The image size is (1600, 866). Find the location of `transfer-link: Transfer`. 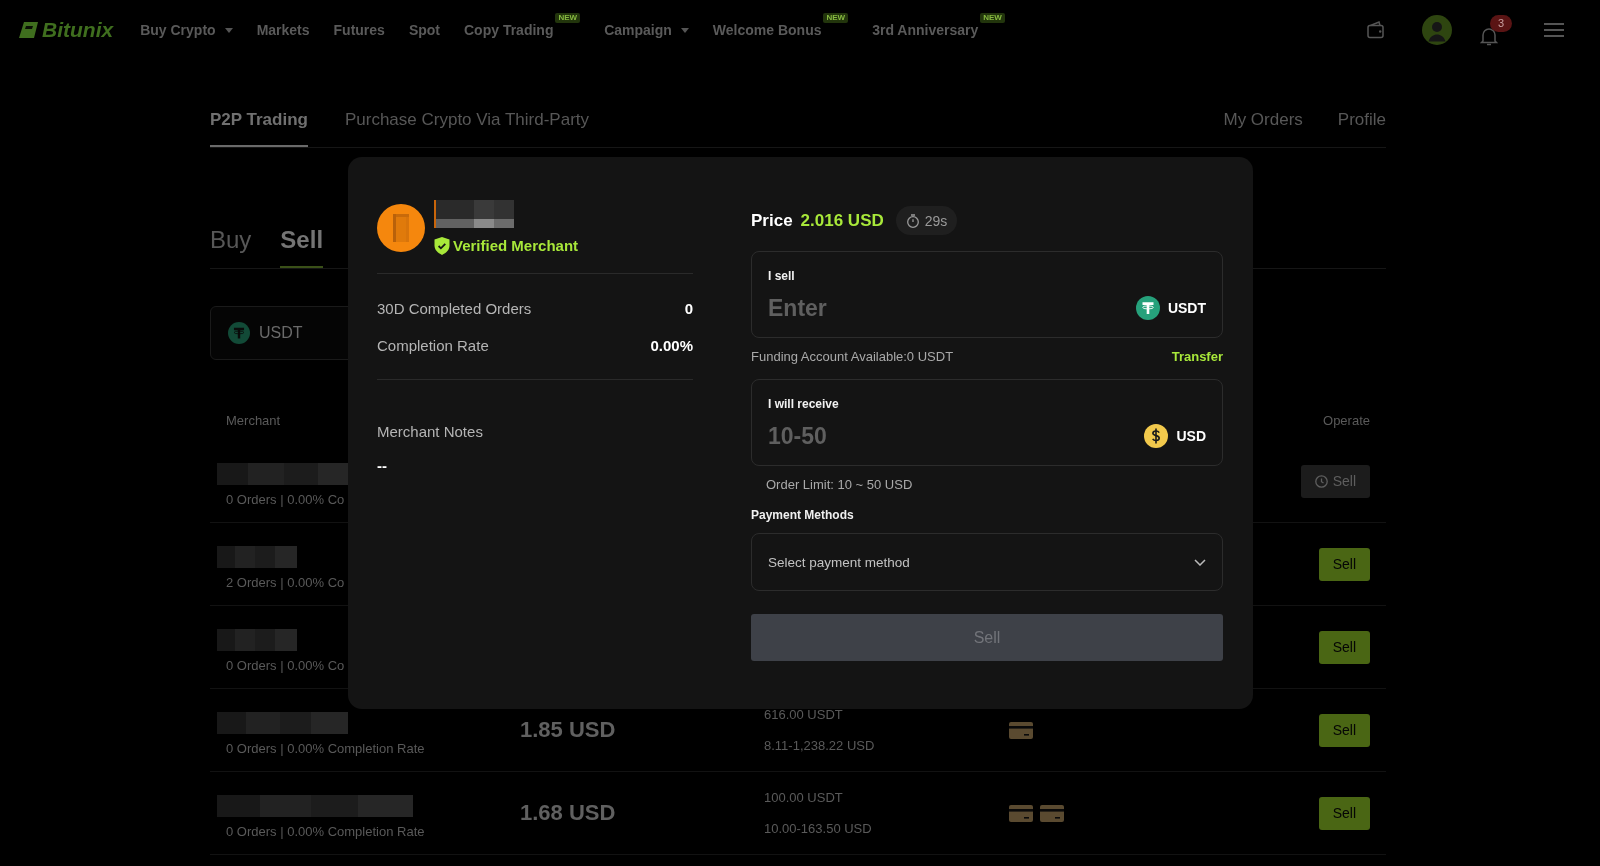

transfer-link: Transfer is located at coordinates (1197, 356).